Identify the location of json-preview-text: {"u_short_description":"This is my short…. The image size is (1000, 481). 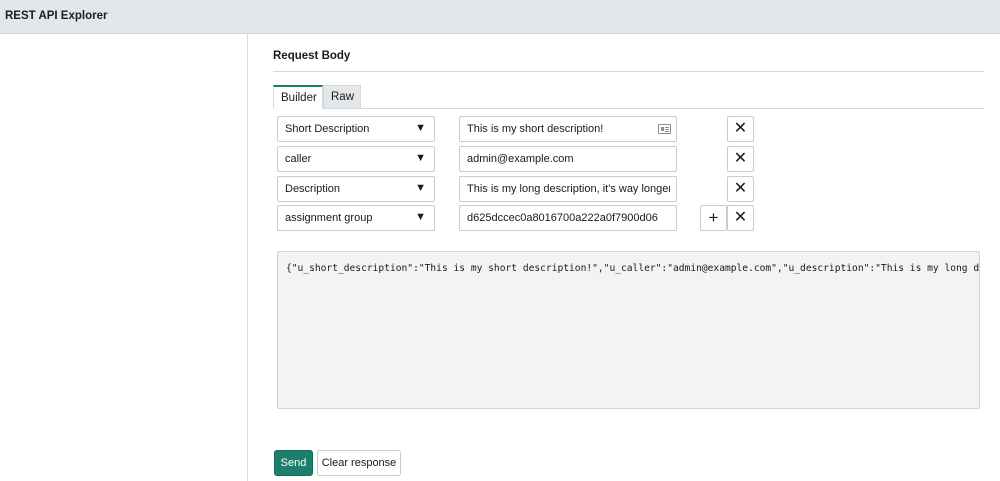
(633, 268).